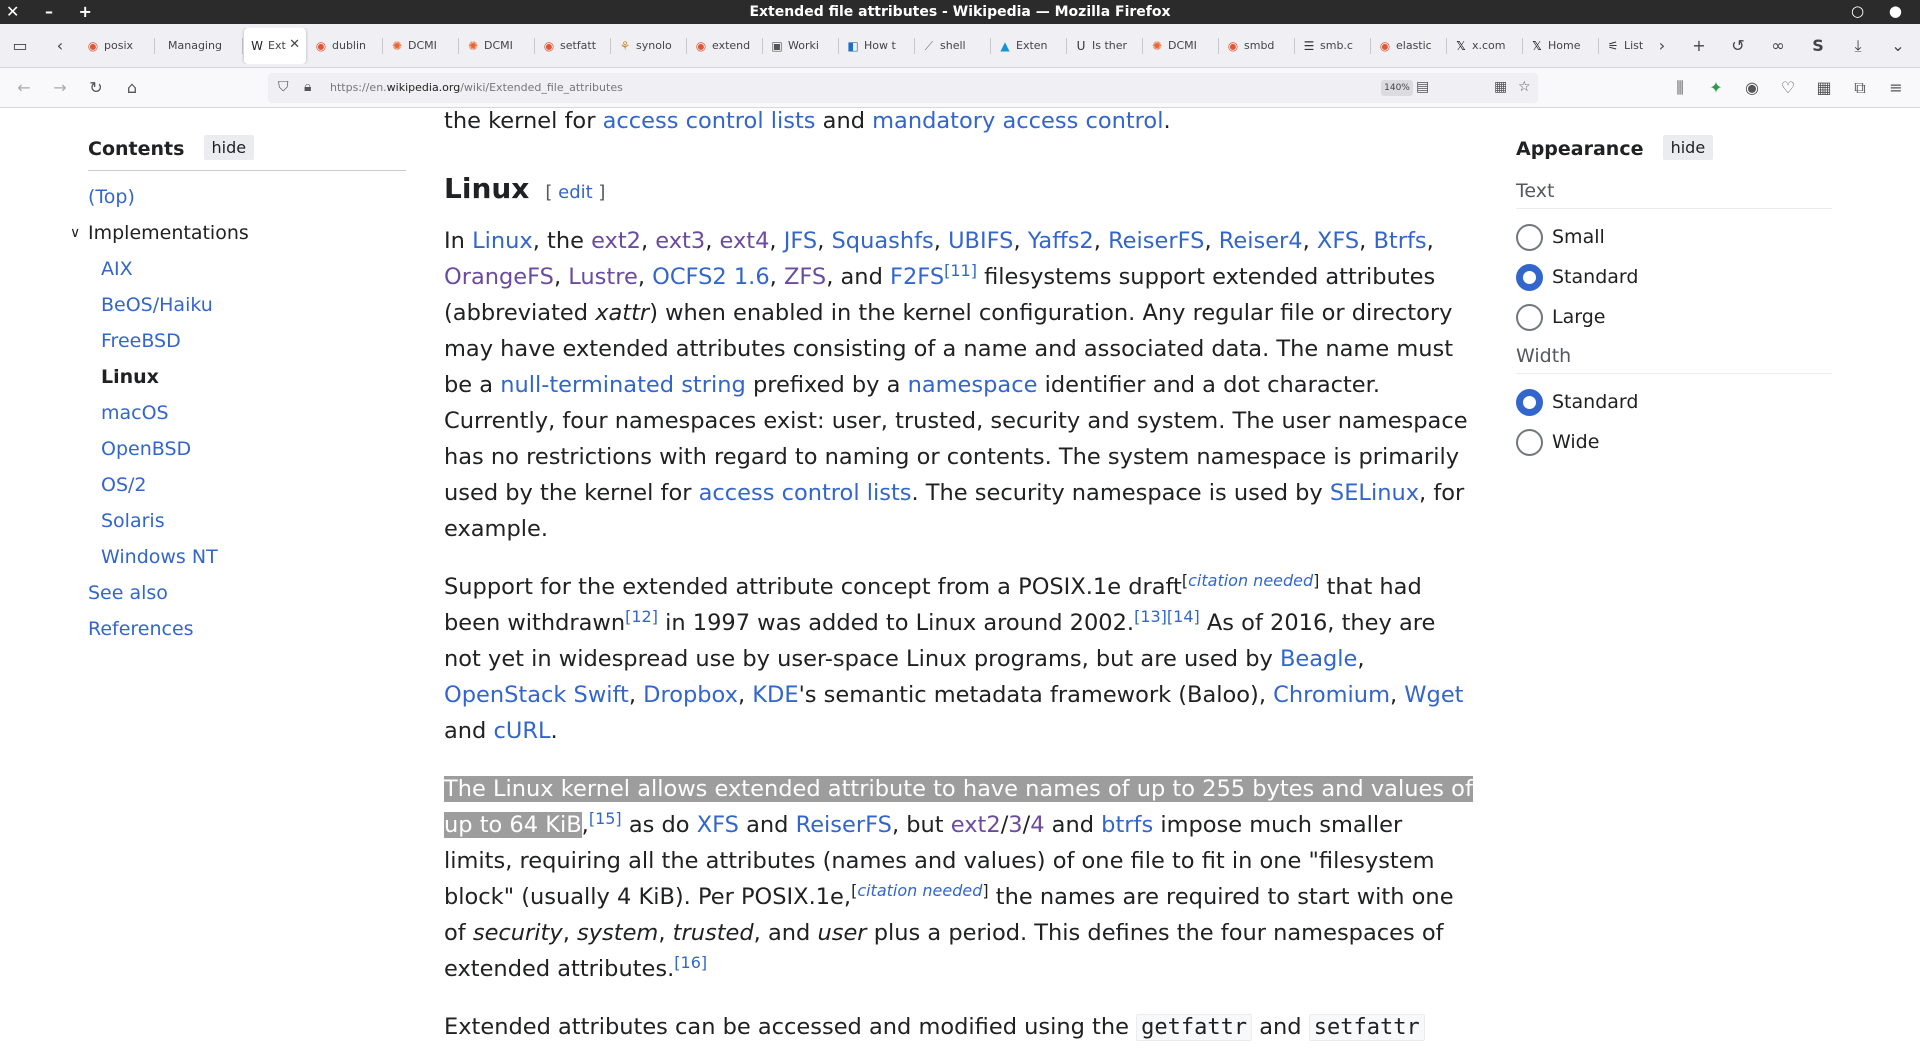 The width and height of the screenshot is (1920, 1055). I want to click on reference-13: [13], so click(1150, 616).